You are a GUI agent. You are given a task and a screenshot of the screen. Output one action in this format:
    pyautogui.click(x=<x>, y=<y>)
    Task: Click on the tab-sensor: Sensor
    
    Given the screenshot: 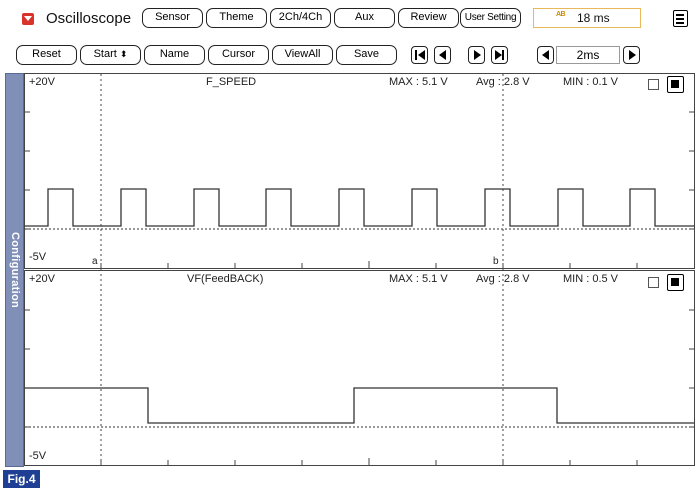 What is the action you would take?
    pyautogui.click(x=172, y=18)
    